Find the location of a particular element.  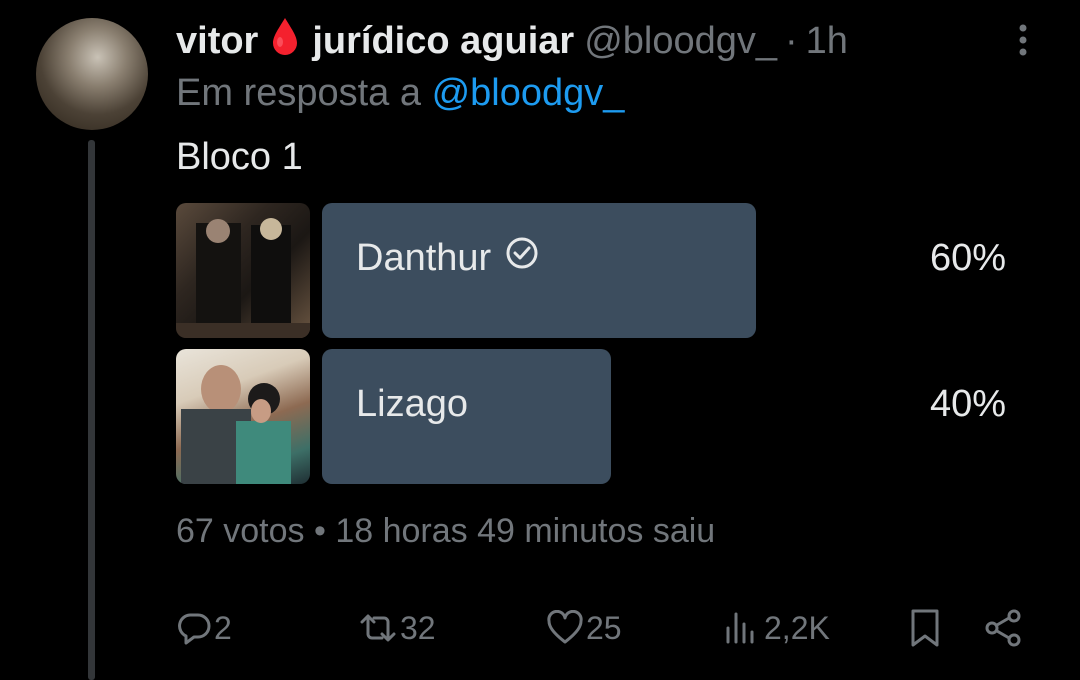

tweet-text: Bloco 1 is located at coordinates (239, 157).